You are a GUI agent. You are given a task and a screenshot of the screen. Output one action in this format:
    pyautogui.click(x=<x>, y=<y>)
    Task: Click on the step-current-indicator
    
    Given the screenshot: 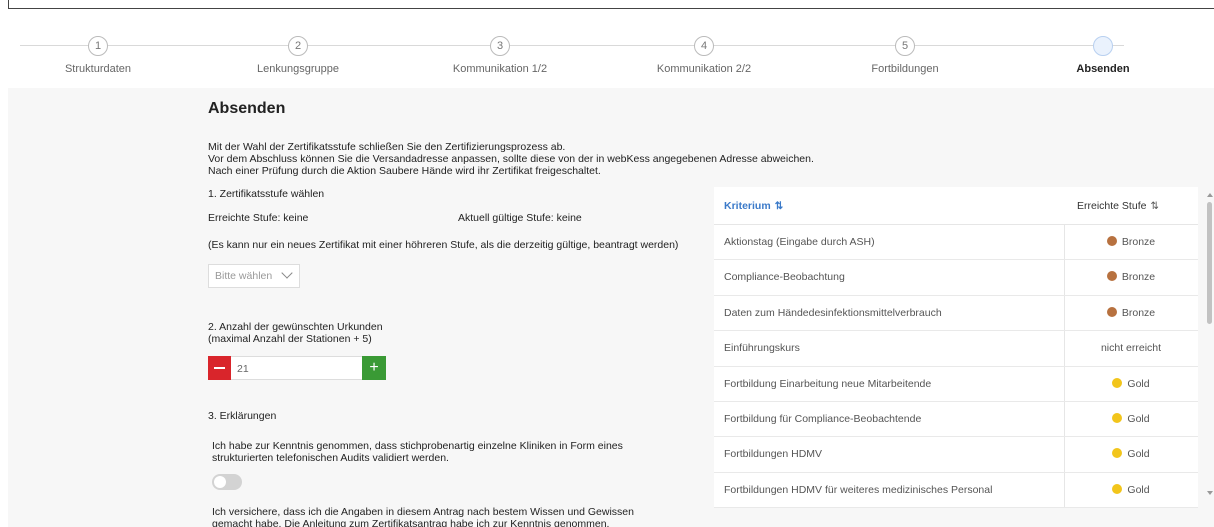 What is the action you would take?
    pyautogui.click(x=1103, y=46)
    